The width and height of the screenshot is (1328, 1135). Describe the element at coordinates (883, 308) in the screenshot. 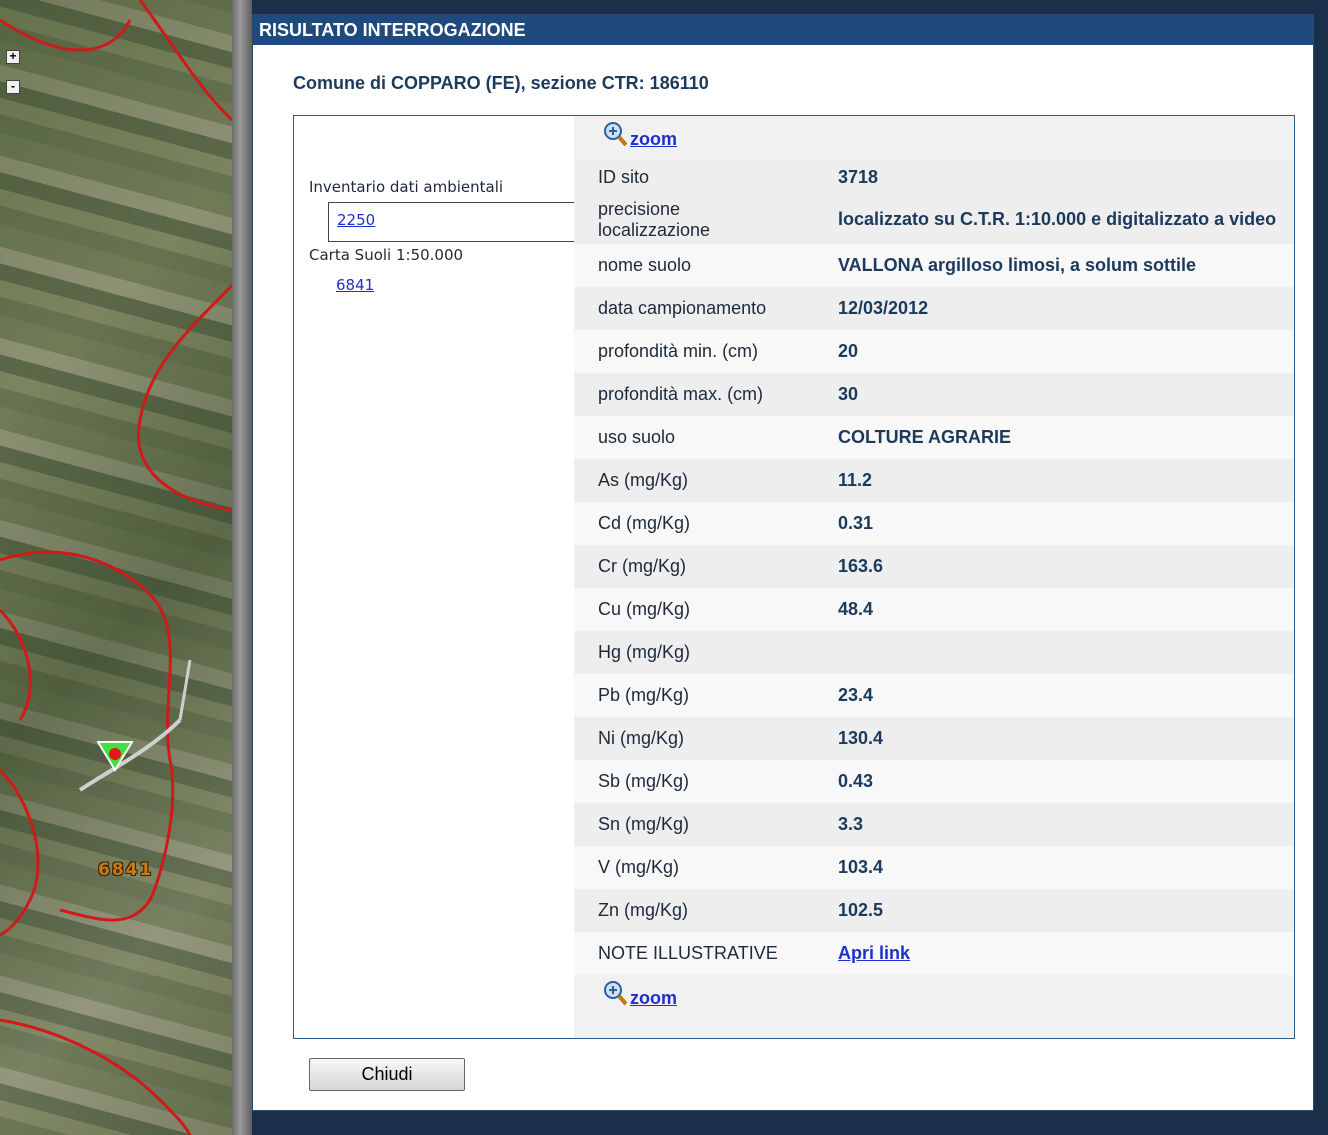

I see `row-value: 12/03/2012` at that location.